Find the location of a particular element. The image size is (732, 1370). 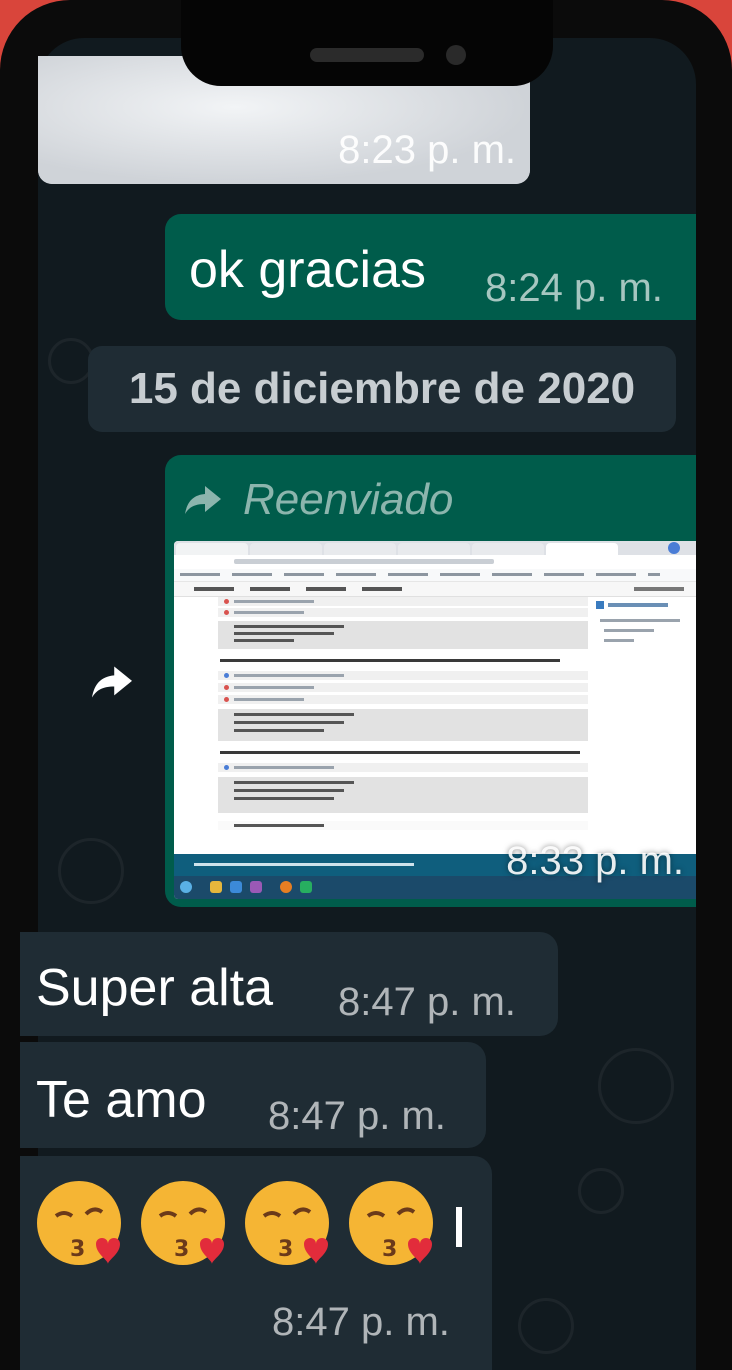

share-button is located at coordinates (112, 682).